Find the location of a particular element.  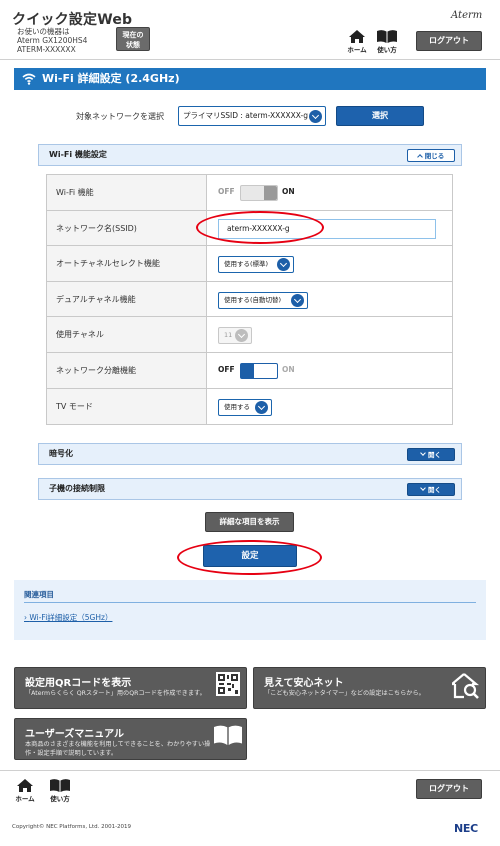

status-button-line: 状態 is located at coordinates (133, 45).